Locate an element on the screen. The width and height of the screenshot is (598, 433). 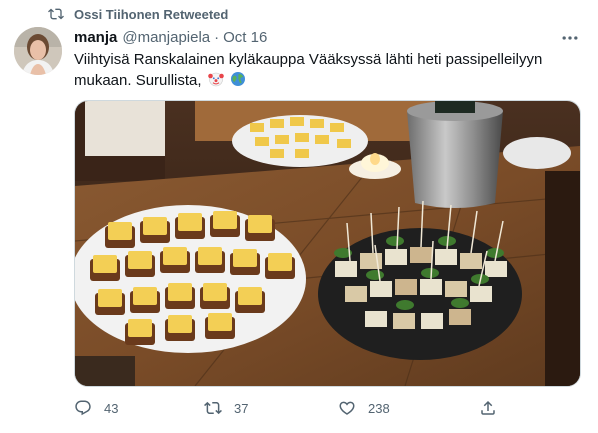
like-button: 238 is located at coordinates (364, 408).